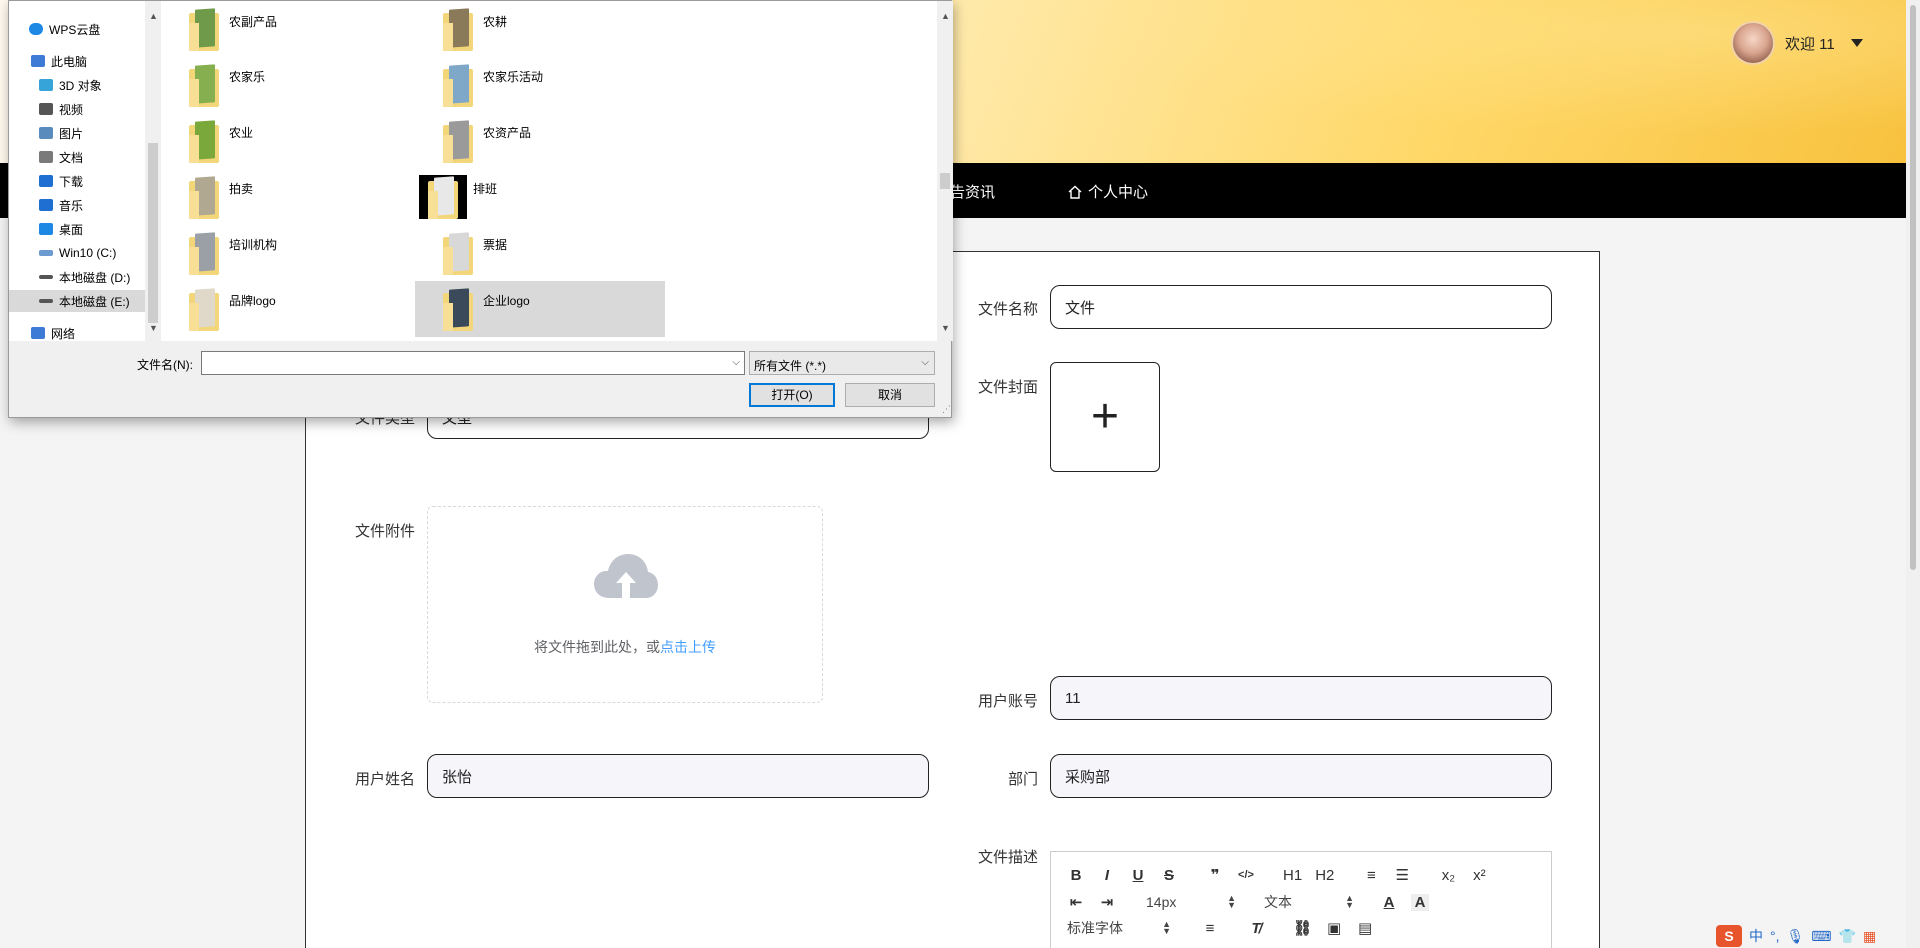  I want to click on highlight-color-icon: A, so click(1420, 902).